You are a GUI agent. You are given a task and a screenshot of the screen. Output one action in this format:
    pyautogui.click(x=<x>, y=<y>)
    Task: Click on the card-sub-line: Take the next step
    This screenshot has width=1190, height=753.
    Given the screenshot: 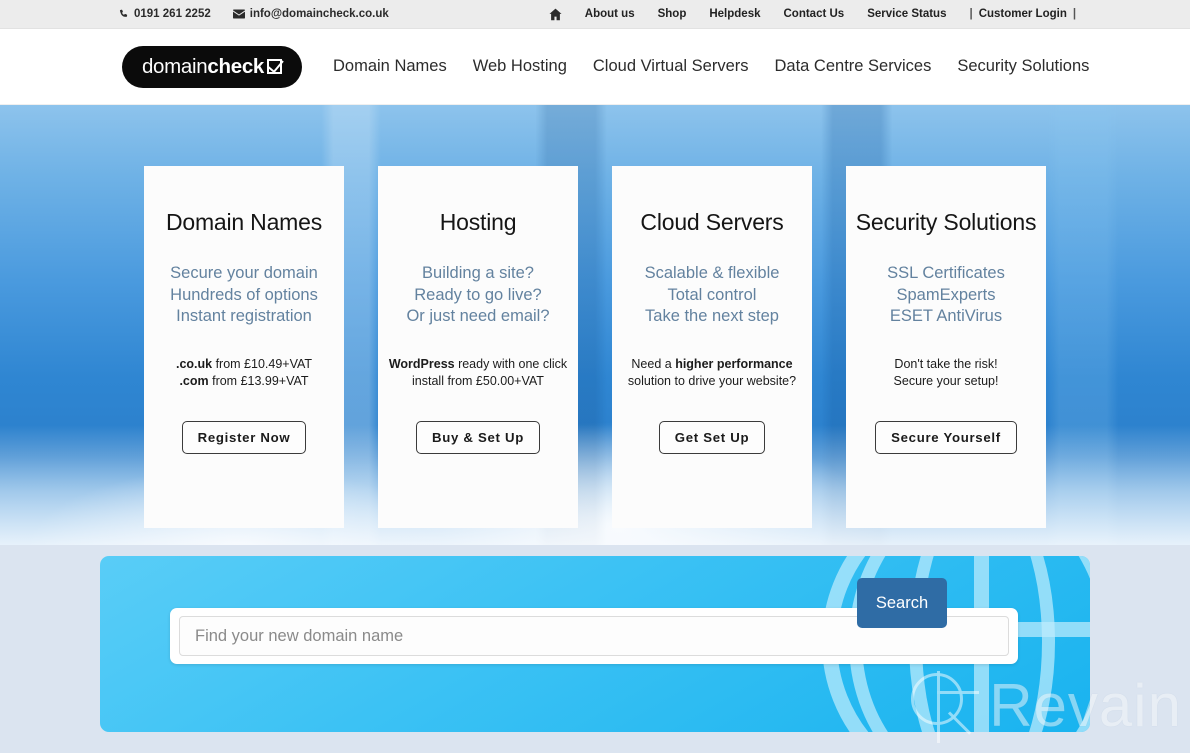 What is the action you would take?
    pyautogui.click(x=712, y=316)
    